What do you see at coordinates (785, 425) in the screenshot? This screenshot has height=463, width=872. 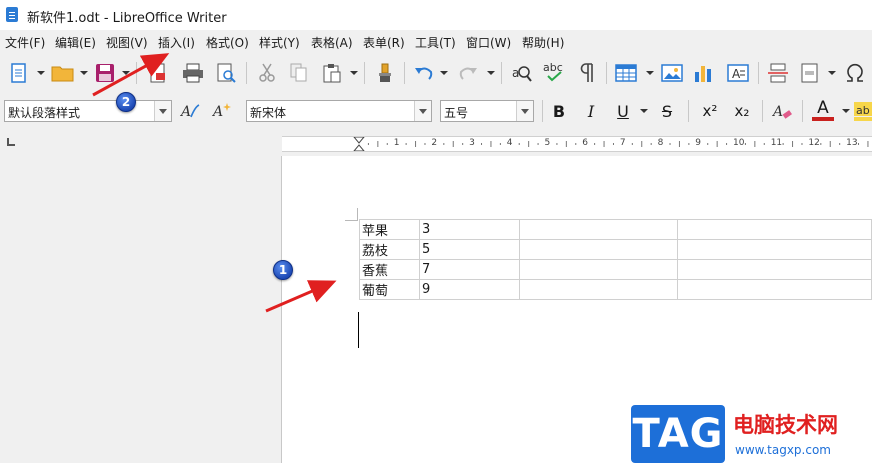 I see `watermark-site-name: 电脑技术网` at bounding box center [785, 425].